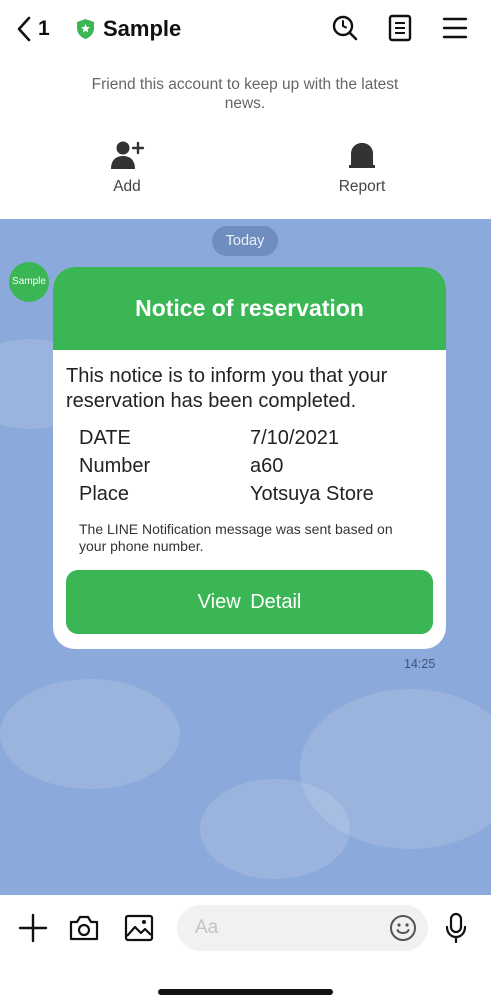 The height and width of the screenshot is (999, 491). Describe the element at coordinates (249, 602) in the screenshot. I see `view-detail-button: View Detail` at that location.